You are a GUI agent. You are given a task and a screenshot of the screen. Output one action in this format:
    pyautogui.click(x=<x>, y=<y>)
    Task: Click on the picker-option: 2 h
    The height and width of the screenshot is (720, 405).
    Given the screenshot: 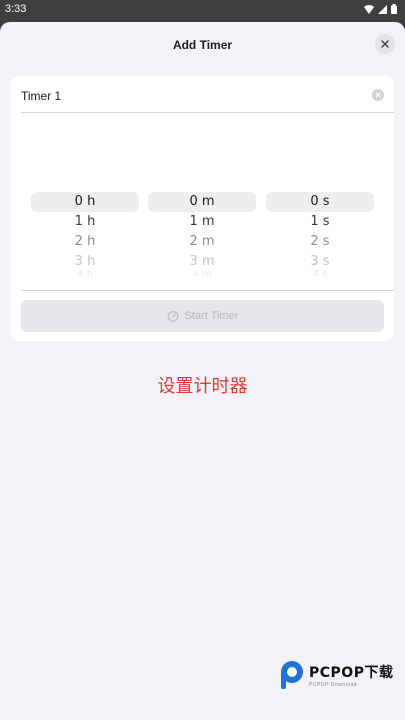 What is the action you would take?
    pyautogui.click(x=85, y=242)
    